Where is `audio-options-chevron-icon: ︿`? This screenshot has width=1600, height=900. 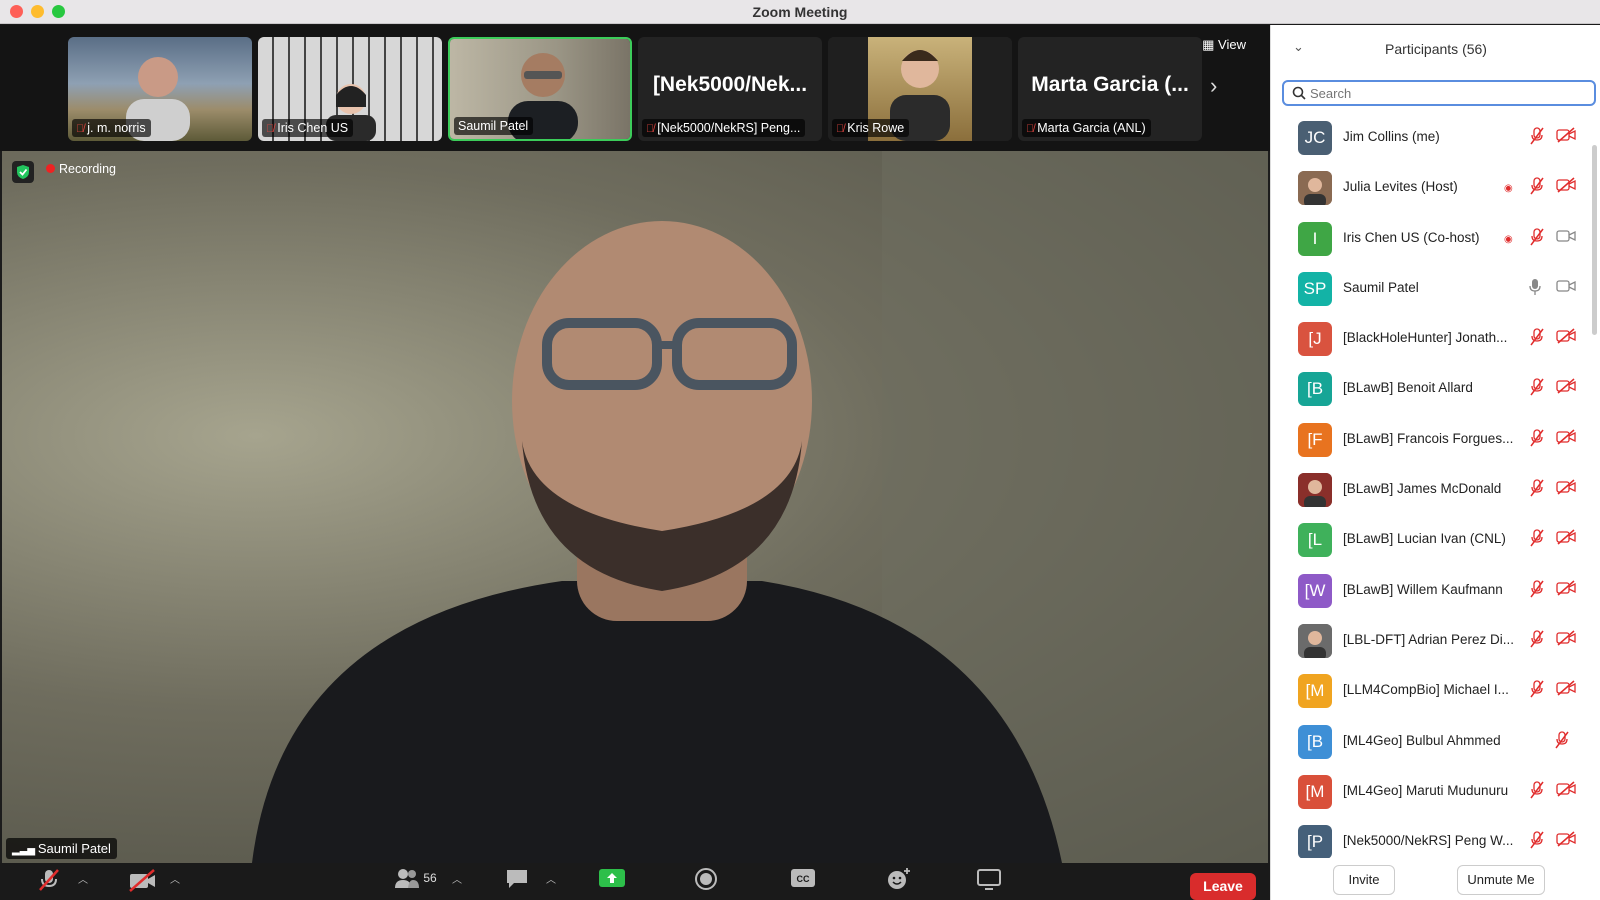 audio-options-chevron-icon: ︿ is located at coordinates (83, 878).